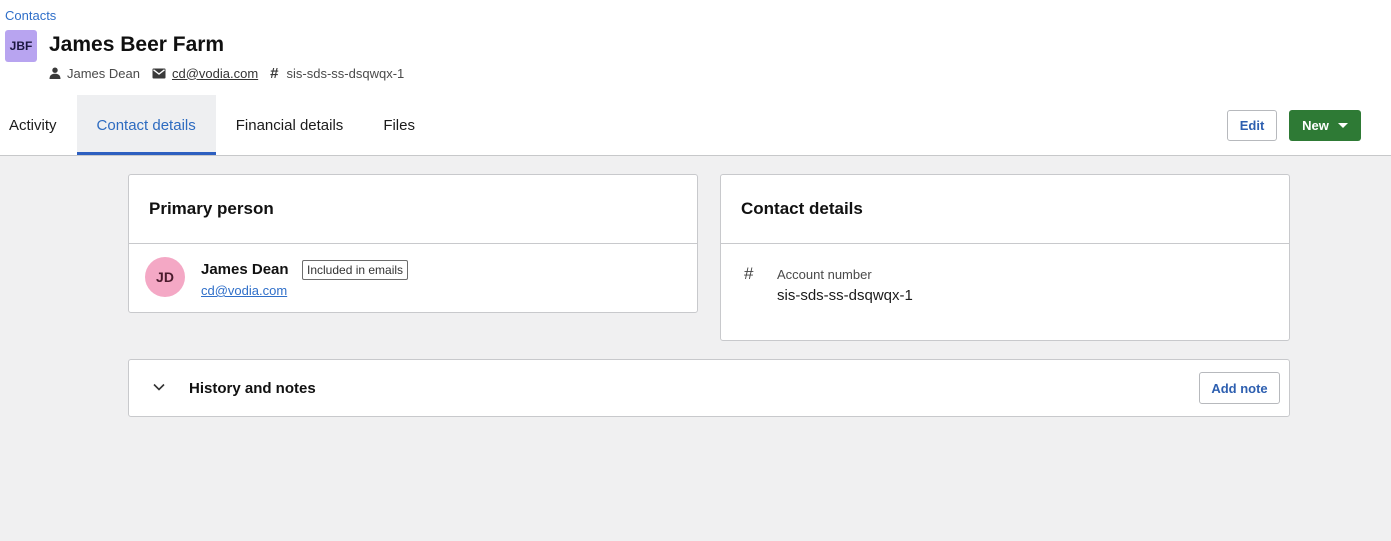 The height and width of the screenshot is (541, 1391). I want to click on add-note-button: Add note, so click(1239, 388).